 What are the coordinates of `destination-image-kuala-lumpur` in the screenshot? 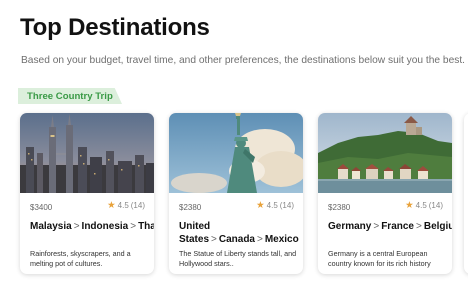 It's located at (87, 153).